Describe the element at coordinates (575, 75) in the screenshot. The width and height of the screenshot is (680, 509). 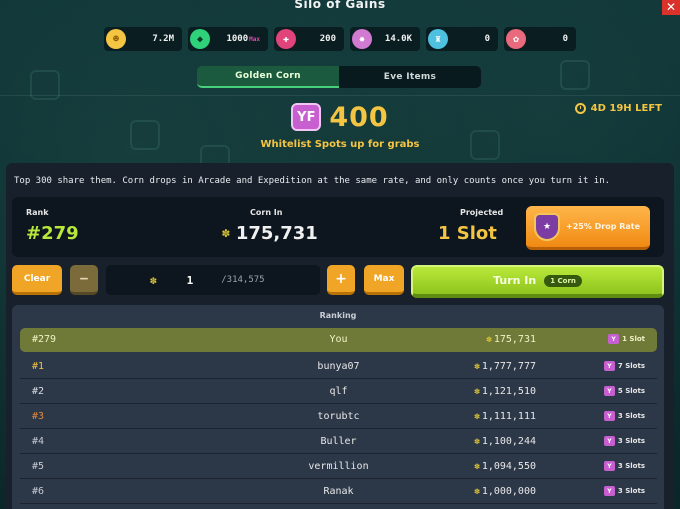
I see `background-pattern-icon` at that location.